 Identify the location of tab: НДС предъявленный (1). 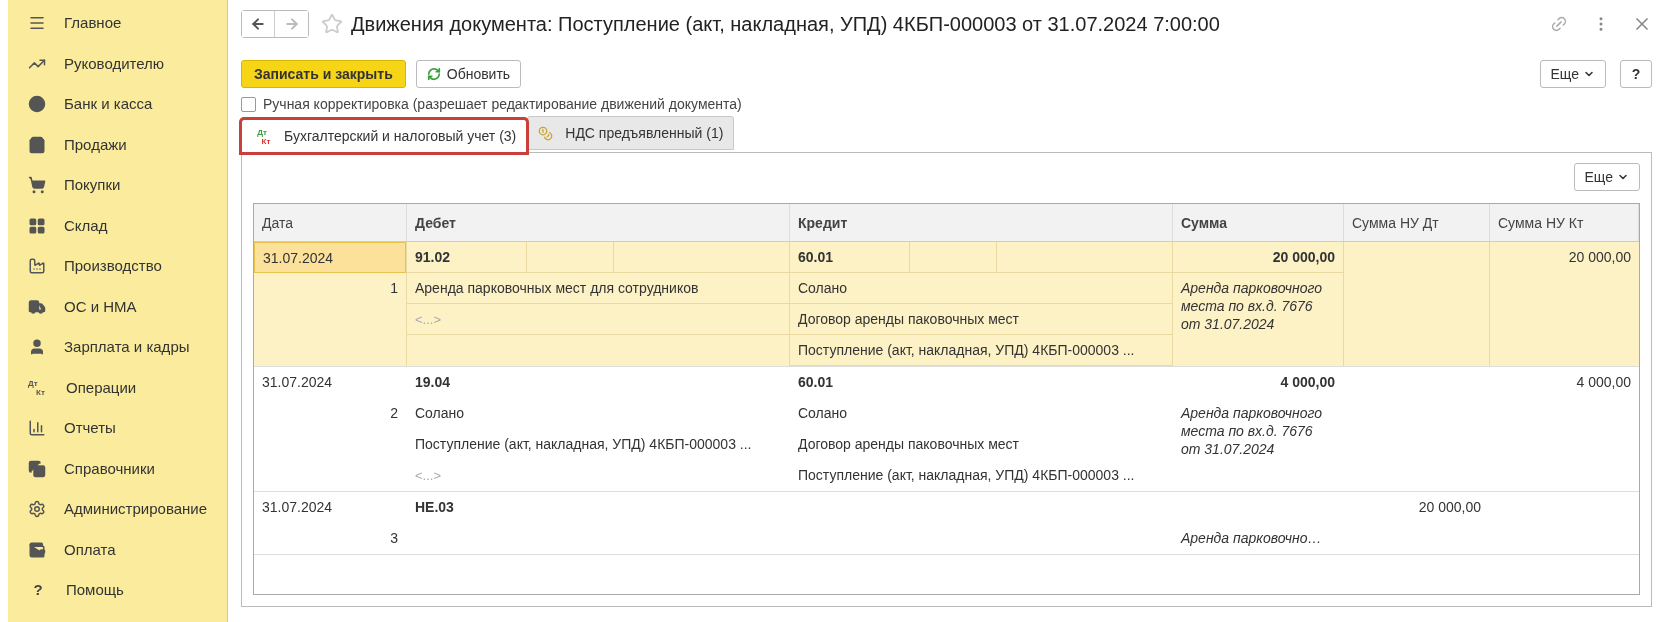
(631, 133).